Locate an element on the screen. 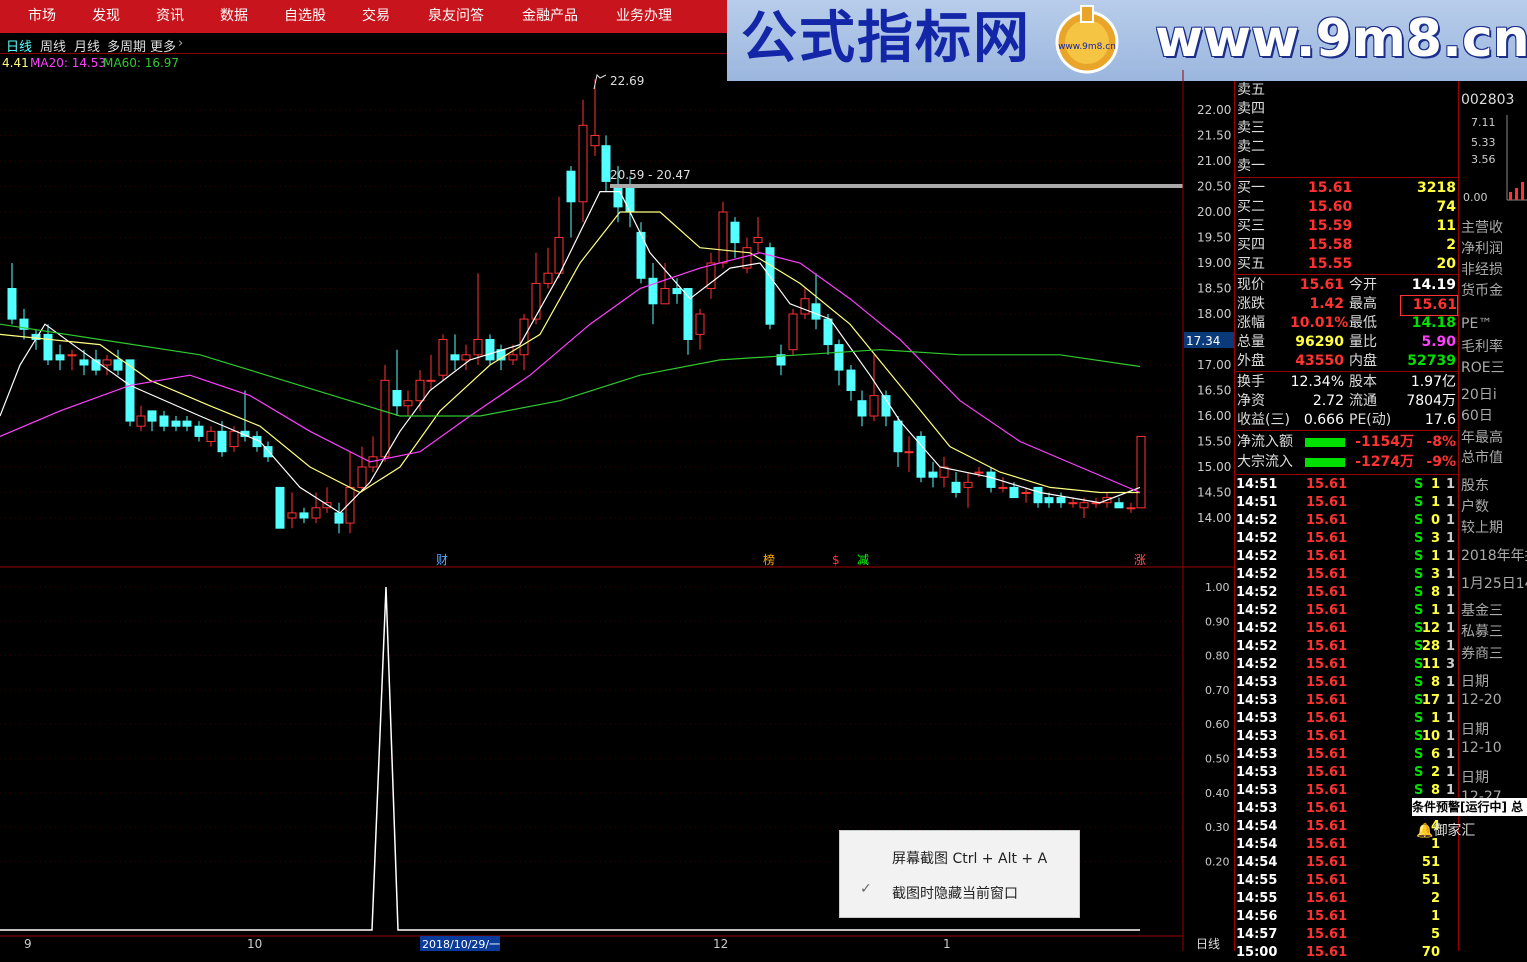  chevron-right-icon: › is located at coordinates (180, 43).